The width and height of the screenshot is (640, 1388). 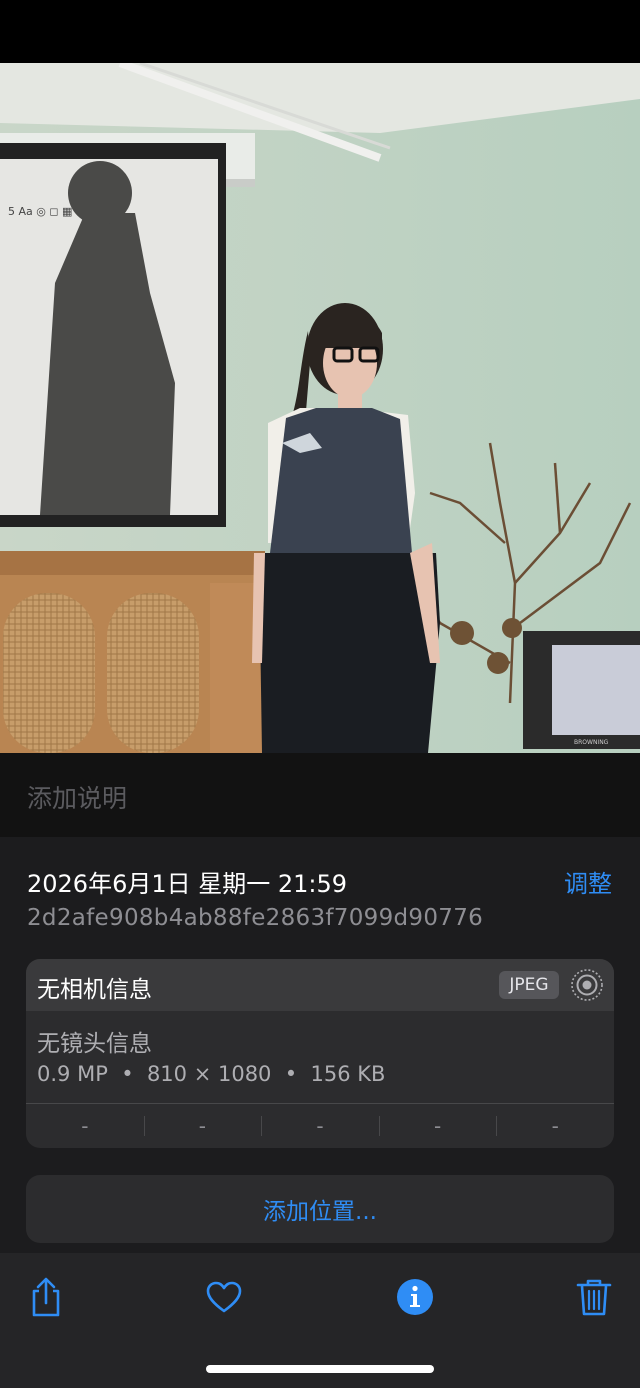 I want to click on share-button, so click(x=46, y=1297).